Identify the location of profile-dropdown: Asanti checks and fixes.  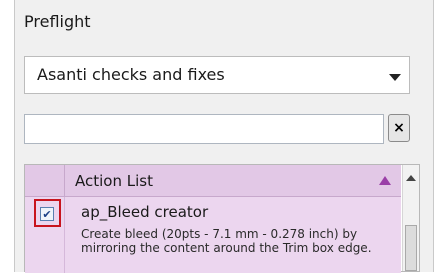
(217, 75).